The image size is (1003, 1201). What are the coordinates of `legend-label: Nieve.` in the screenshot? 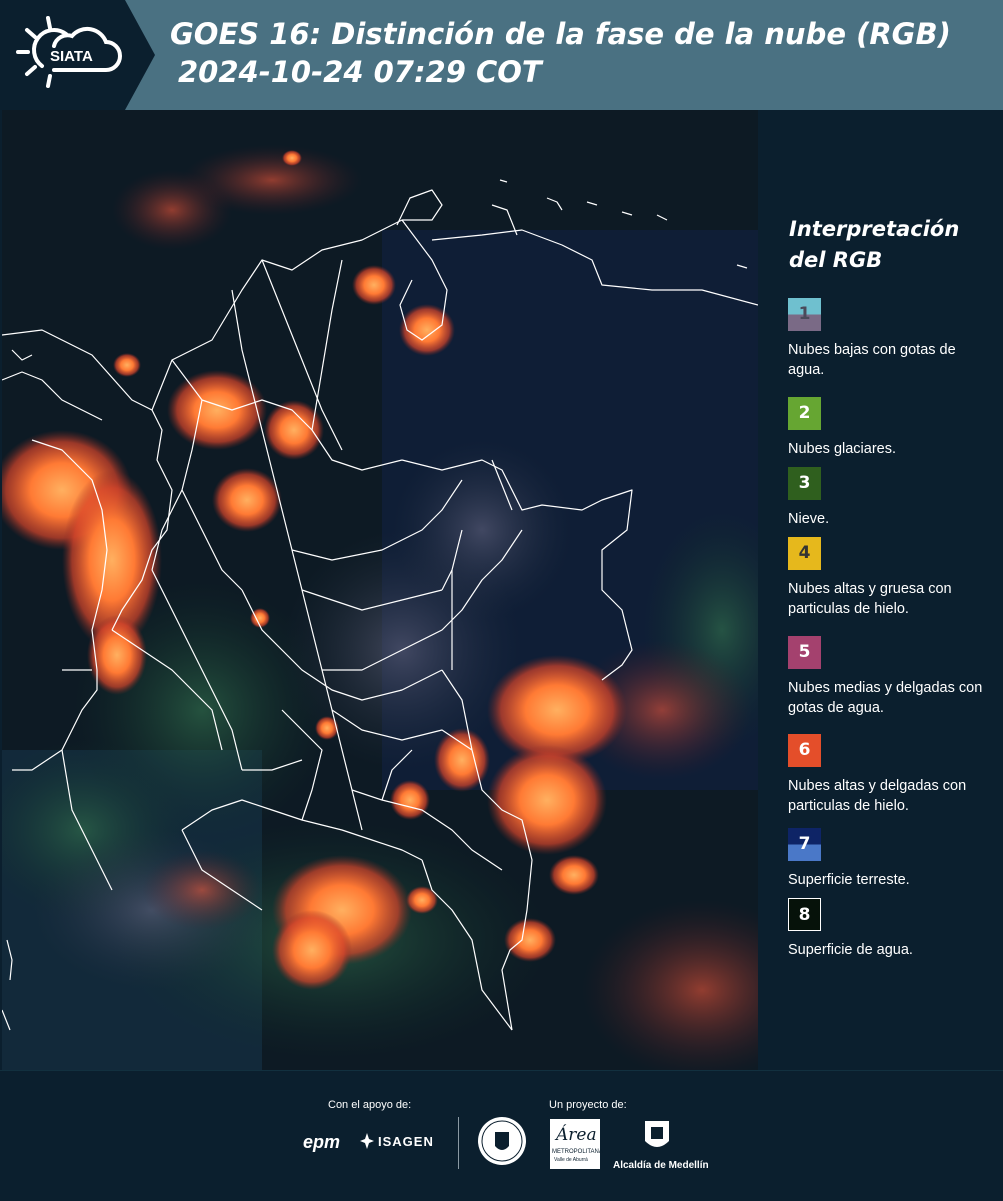 It's located at (809, 519).